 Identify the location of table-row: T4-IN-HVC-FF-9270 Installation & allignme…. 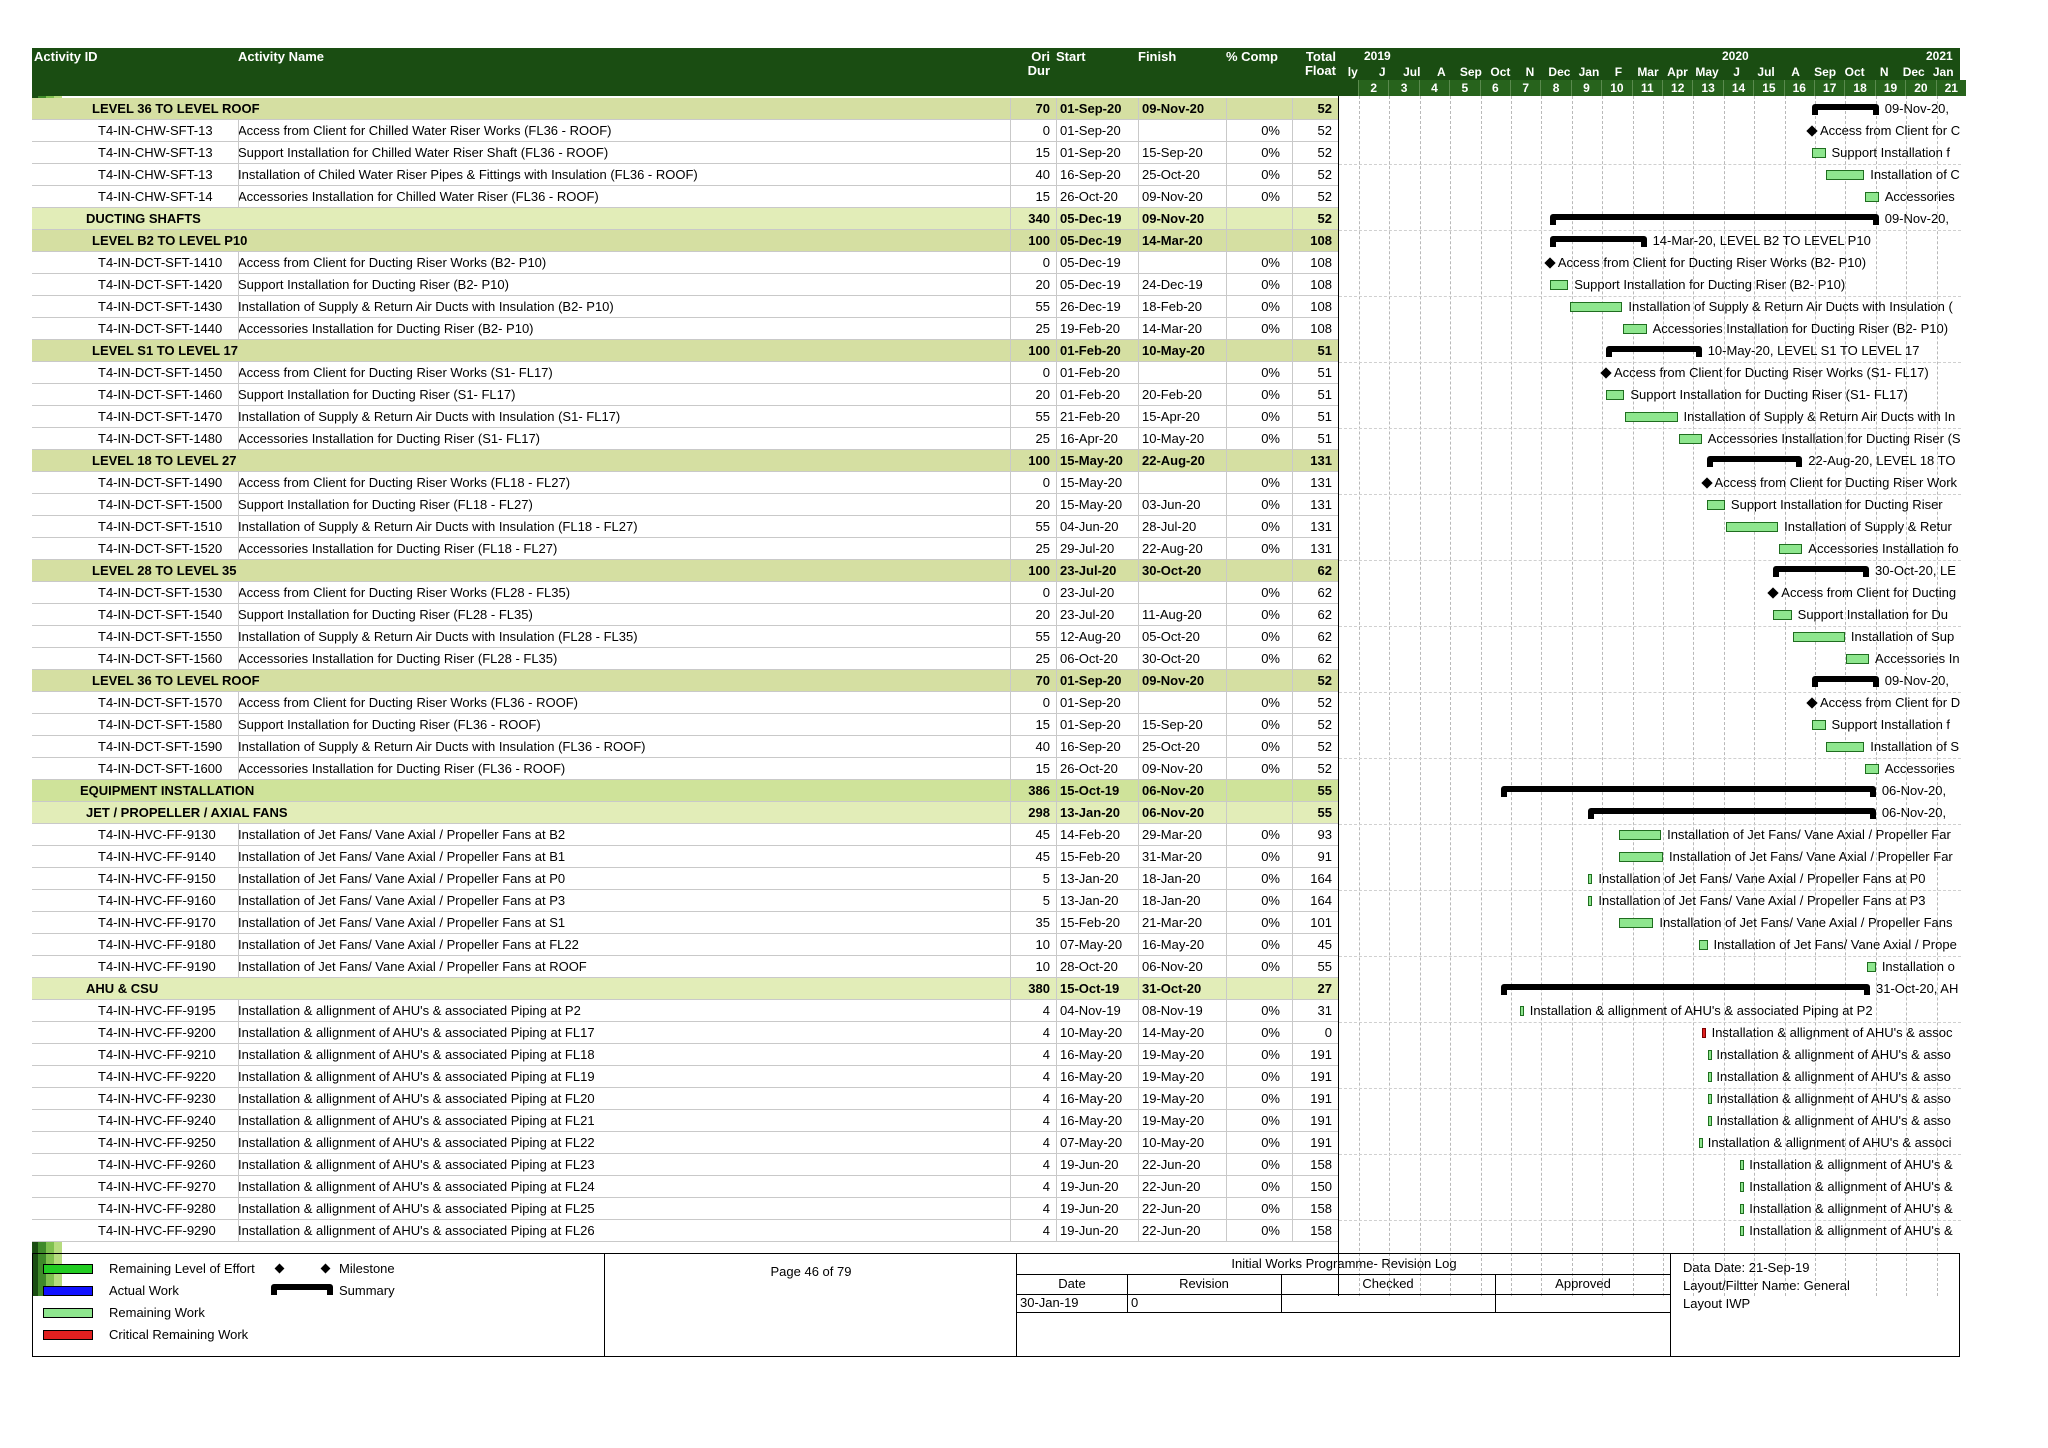
(685, 1187).